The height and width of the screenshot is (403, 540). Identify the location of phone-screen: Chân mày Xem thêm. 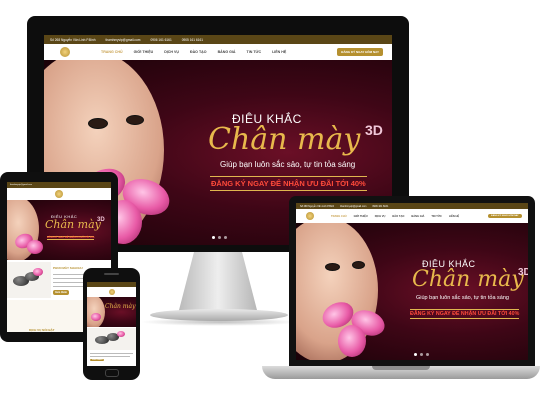
(111, 324).